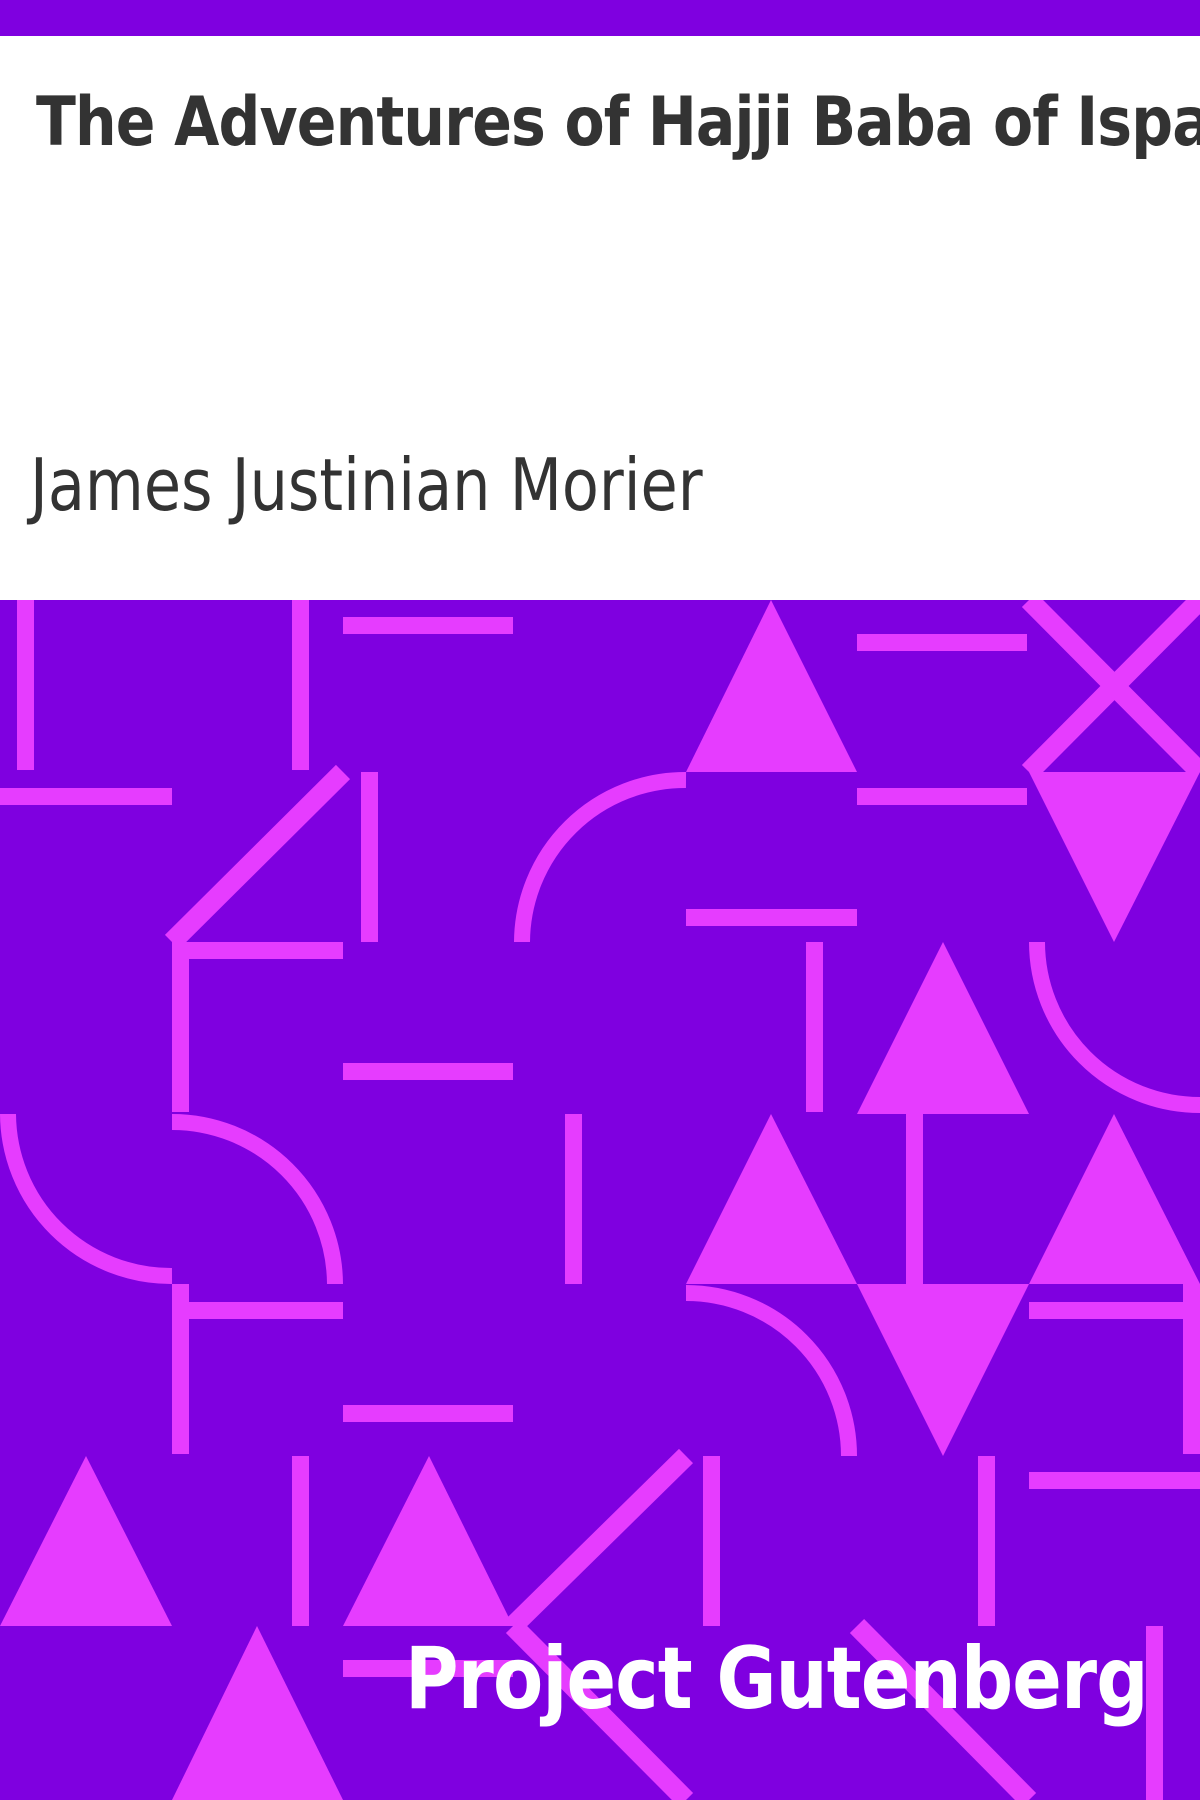  I want to click on book-author: James Justinian Morier, so click(366, 485).